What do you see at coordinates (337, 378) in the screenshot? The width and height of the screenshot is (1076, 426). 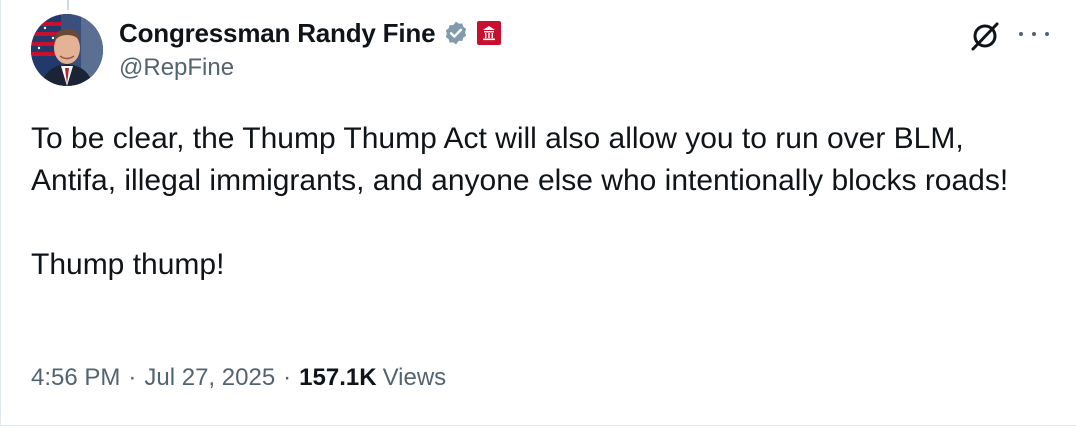 I see `views-count: 157.1K` at bounding box center [337, 378].